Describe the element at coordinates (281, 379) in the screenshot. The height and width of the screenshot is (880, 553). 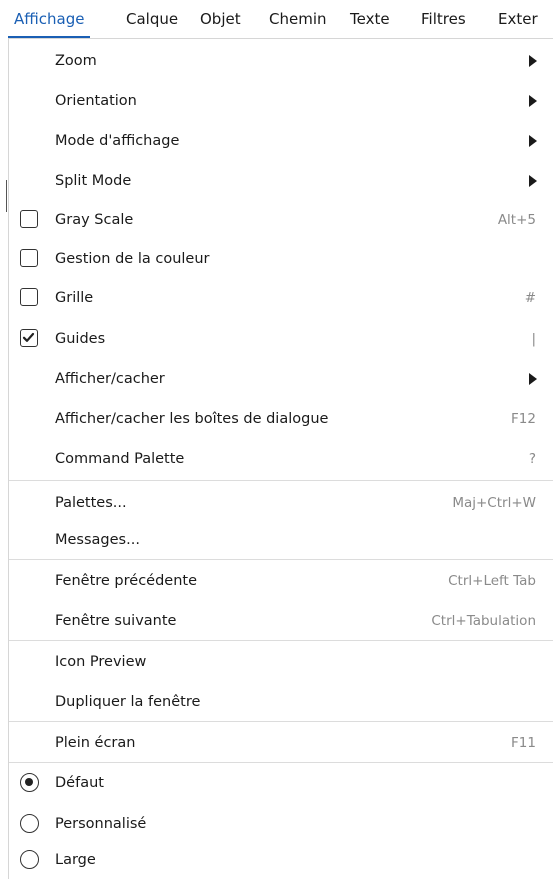
I see `menu-item-show-hide: Afficher/cacher` at that location.